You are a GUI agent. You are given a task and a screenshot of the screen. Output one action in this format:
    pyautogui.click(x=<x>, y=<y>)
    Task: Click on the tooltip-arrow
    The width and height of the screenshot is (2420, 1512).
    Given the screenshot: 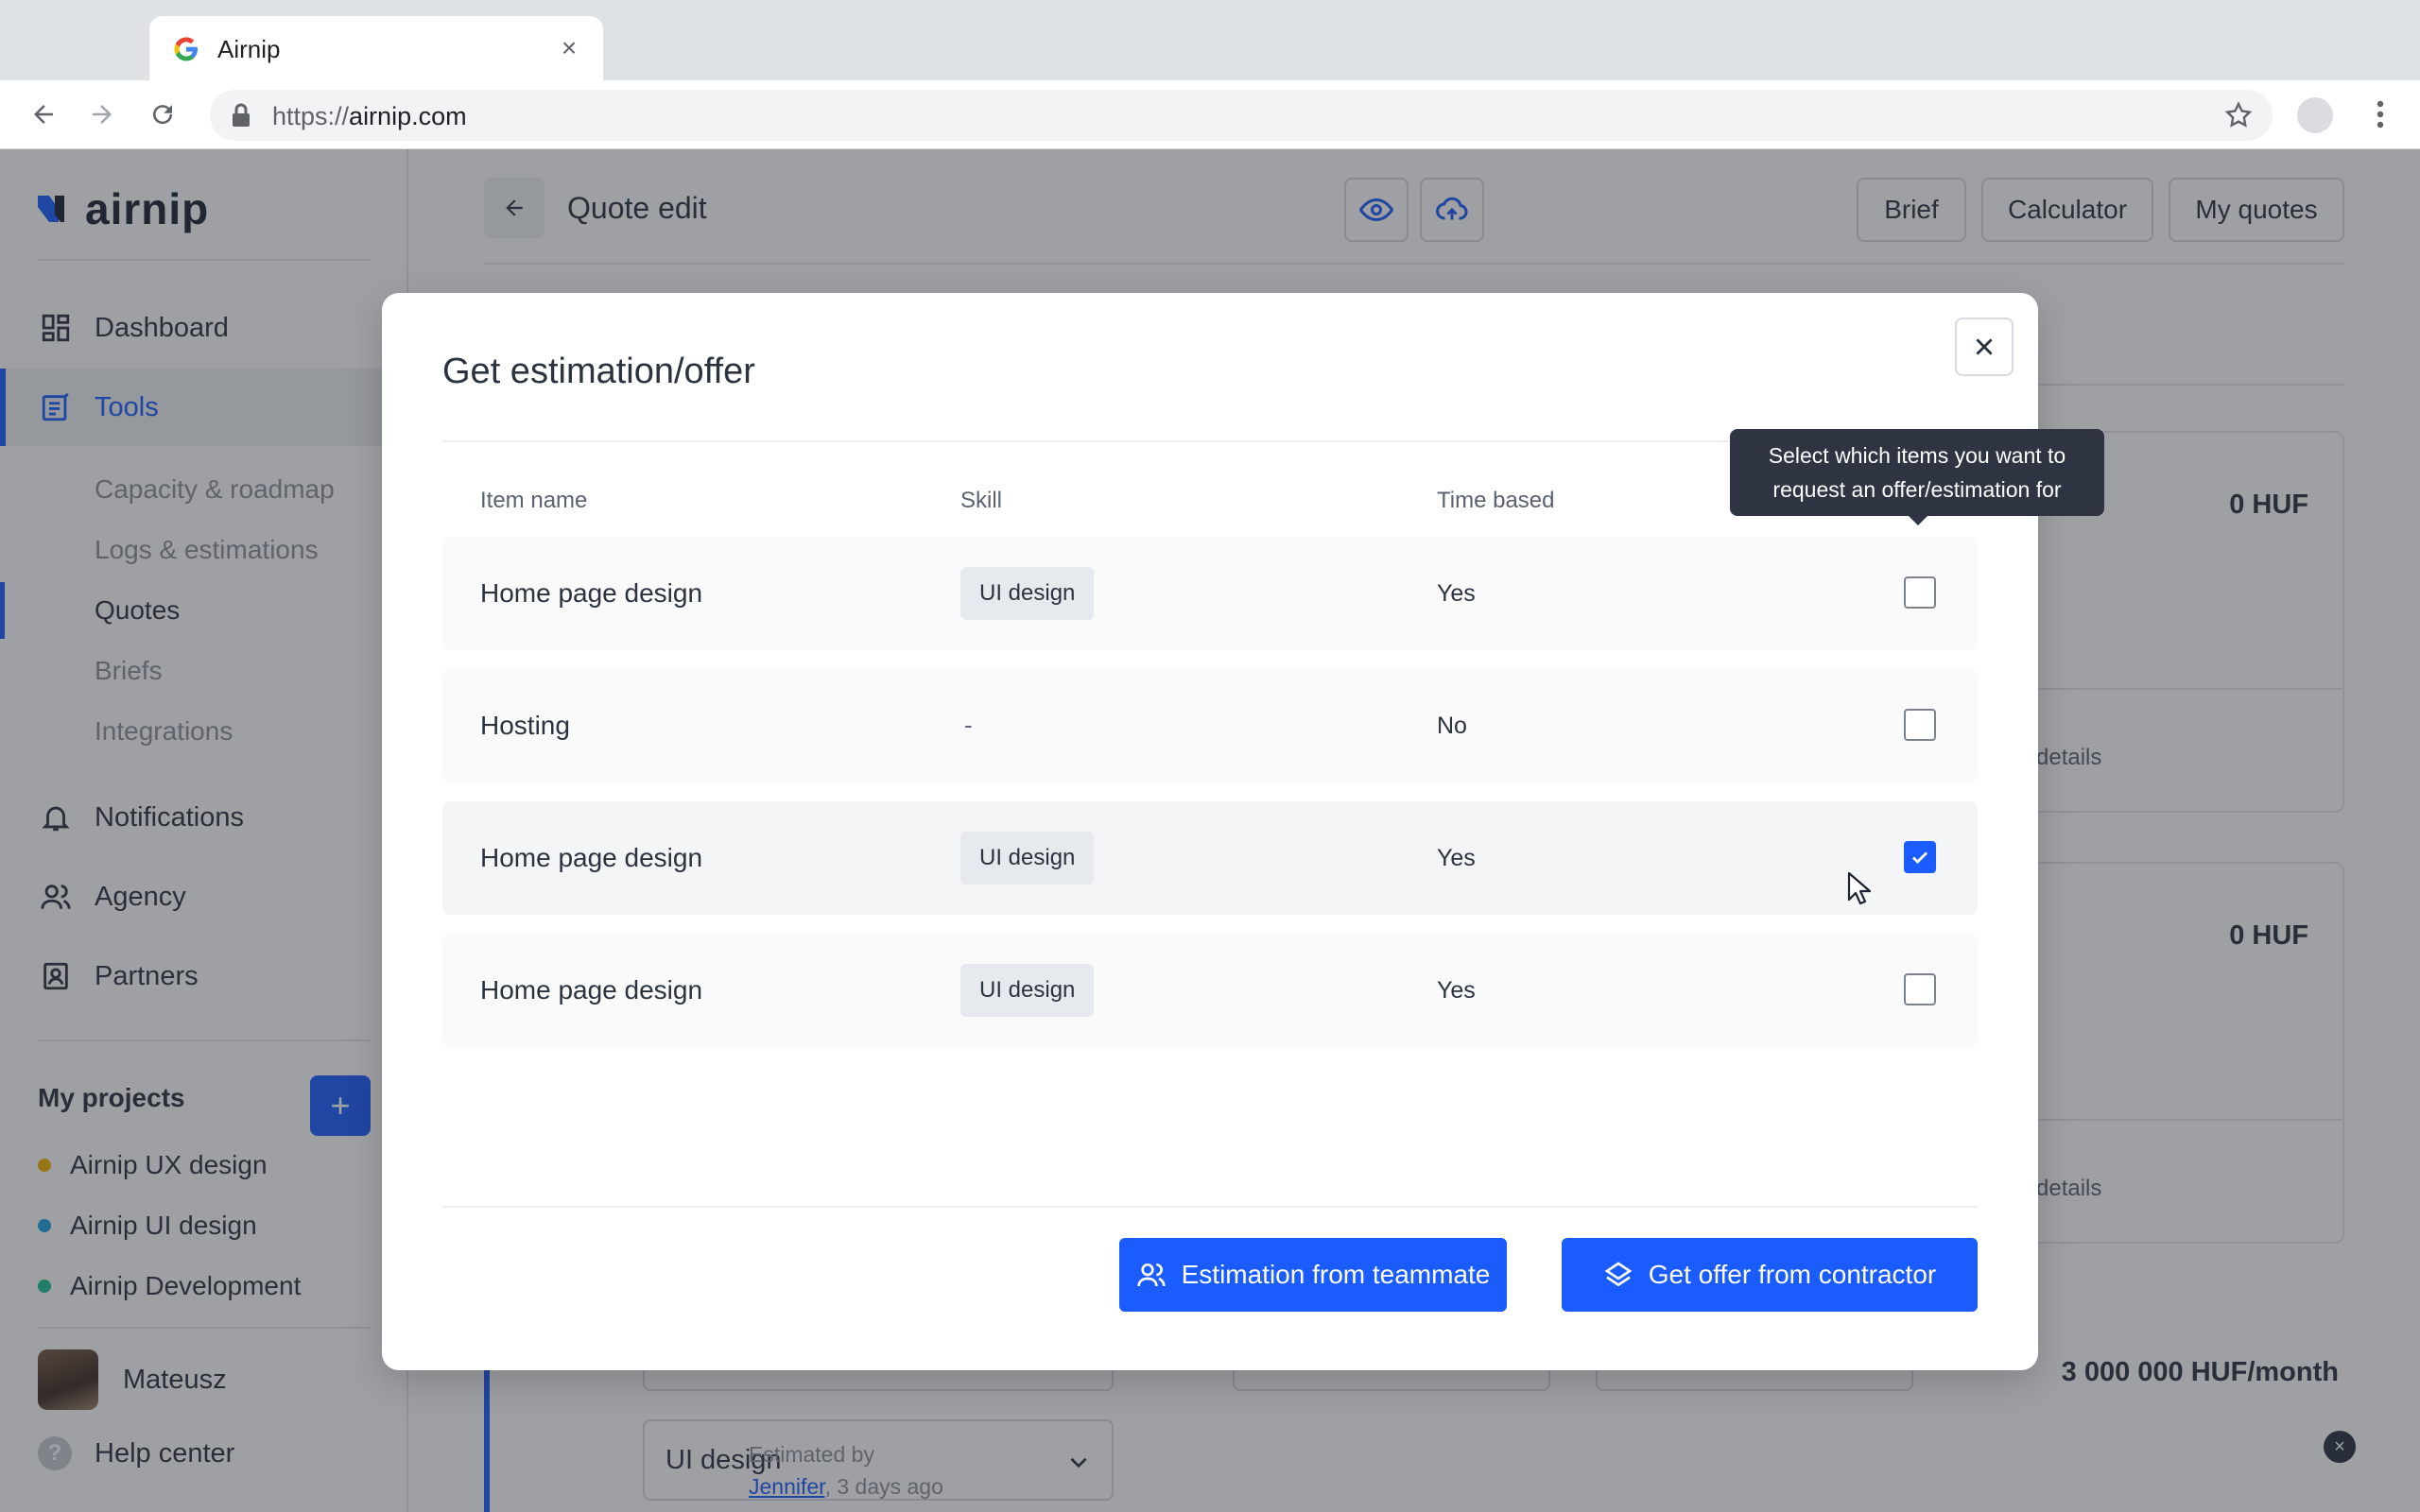 What is the action you would take?
    pyautogui.click(x=1918, y=520)
    